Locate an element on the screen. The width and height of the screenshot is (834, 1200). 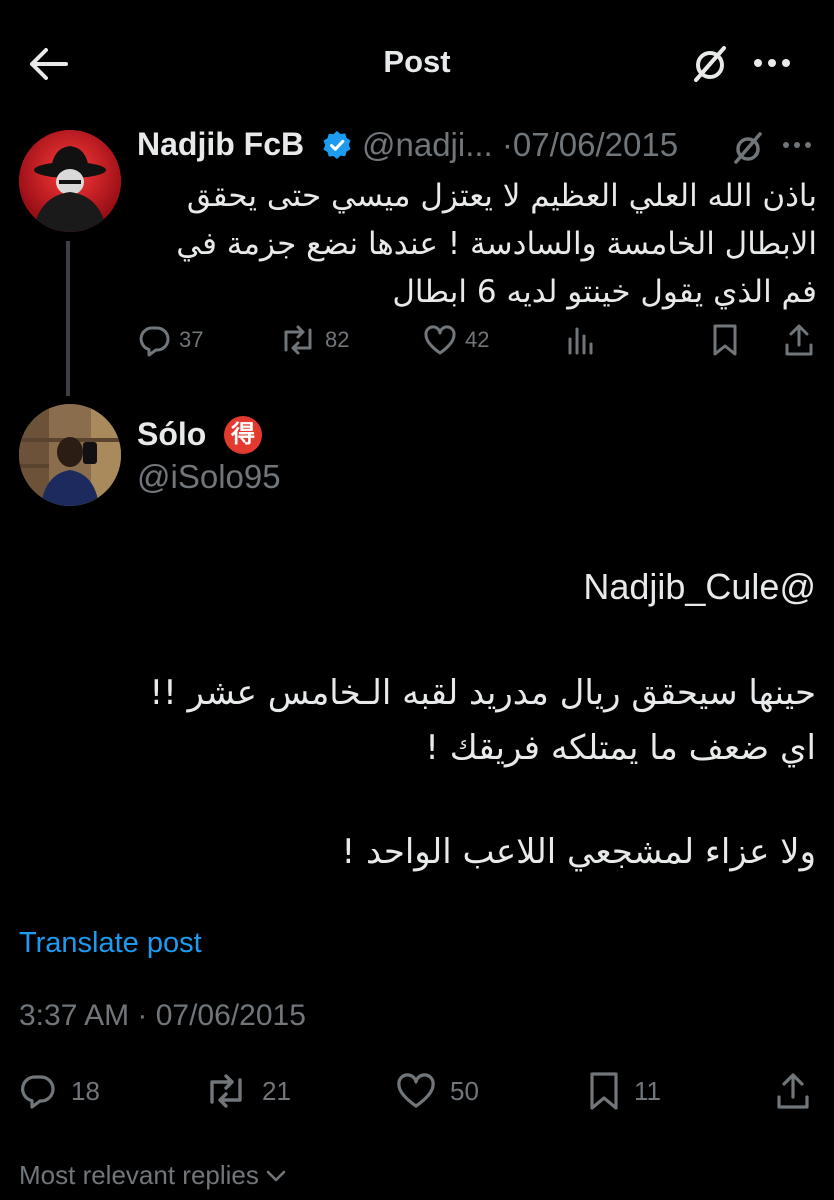
reply-button: 18 is located at coordinates (59, 1091).